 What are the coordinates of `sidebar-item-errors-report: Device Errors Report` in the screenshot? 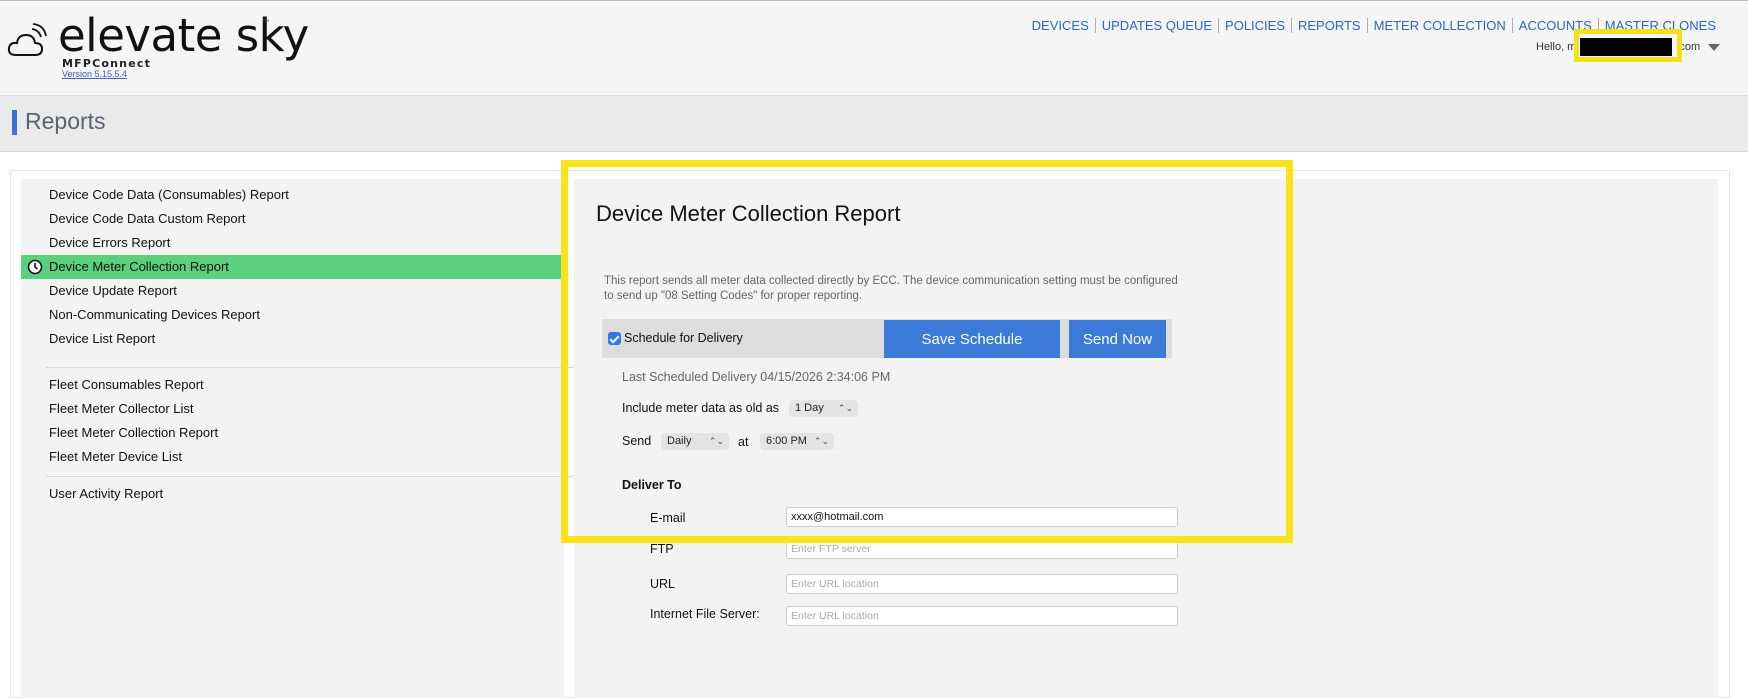 It's located at (292, 243).